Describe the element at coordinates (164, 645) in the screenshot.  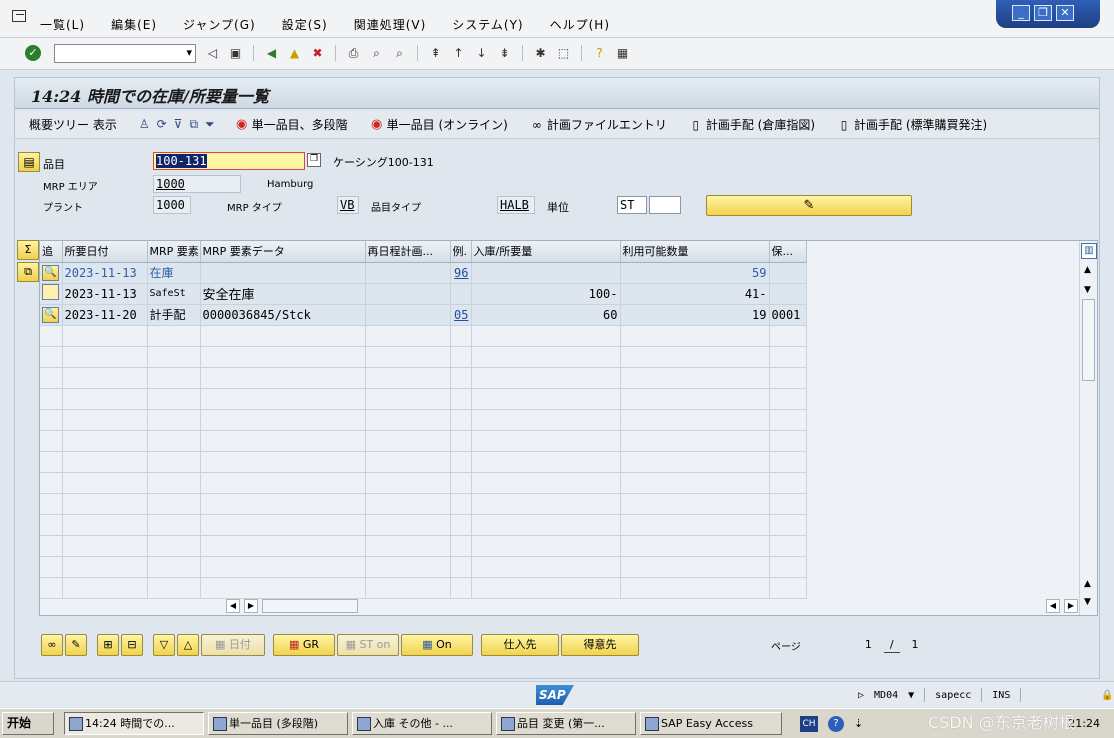
I see `sort-down-button: ▽` at that location.